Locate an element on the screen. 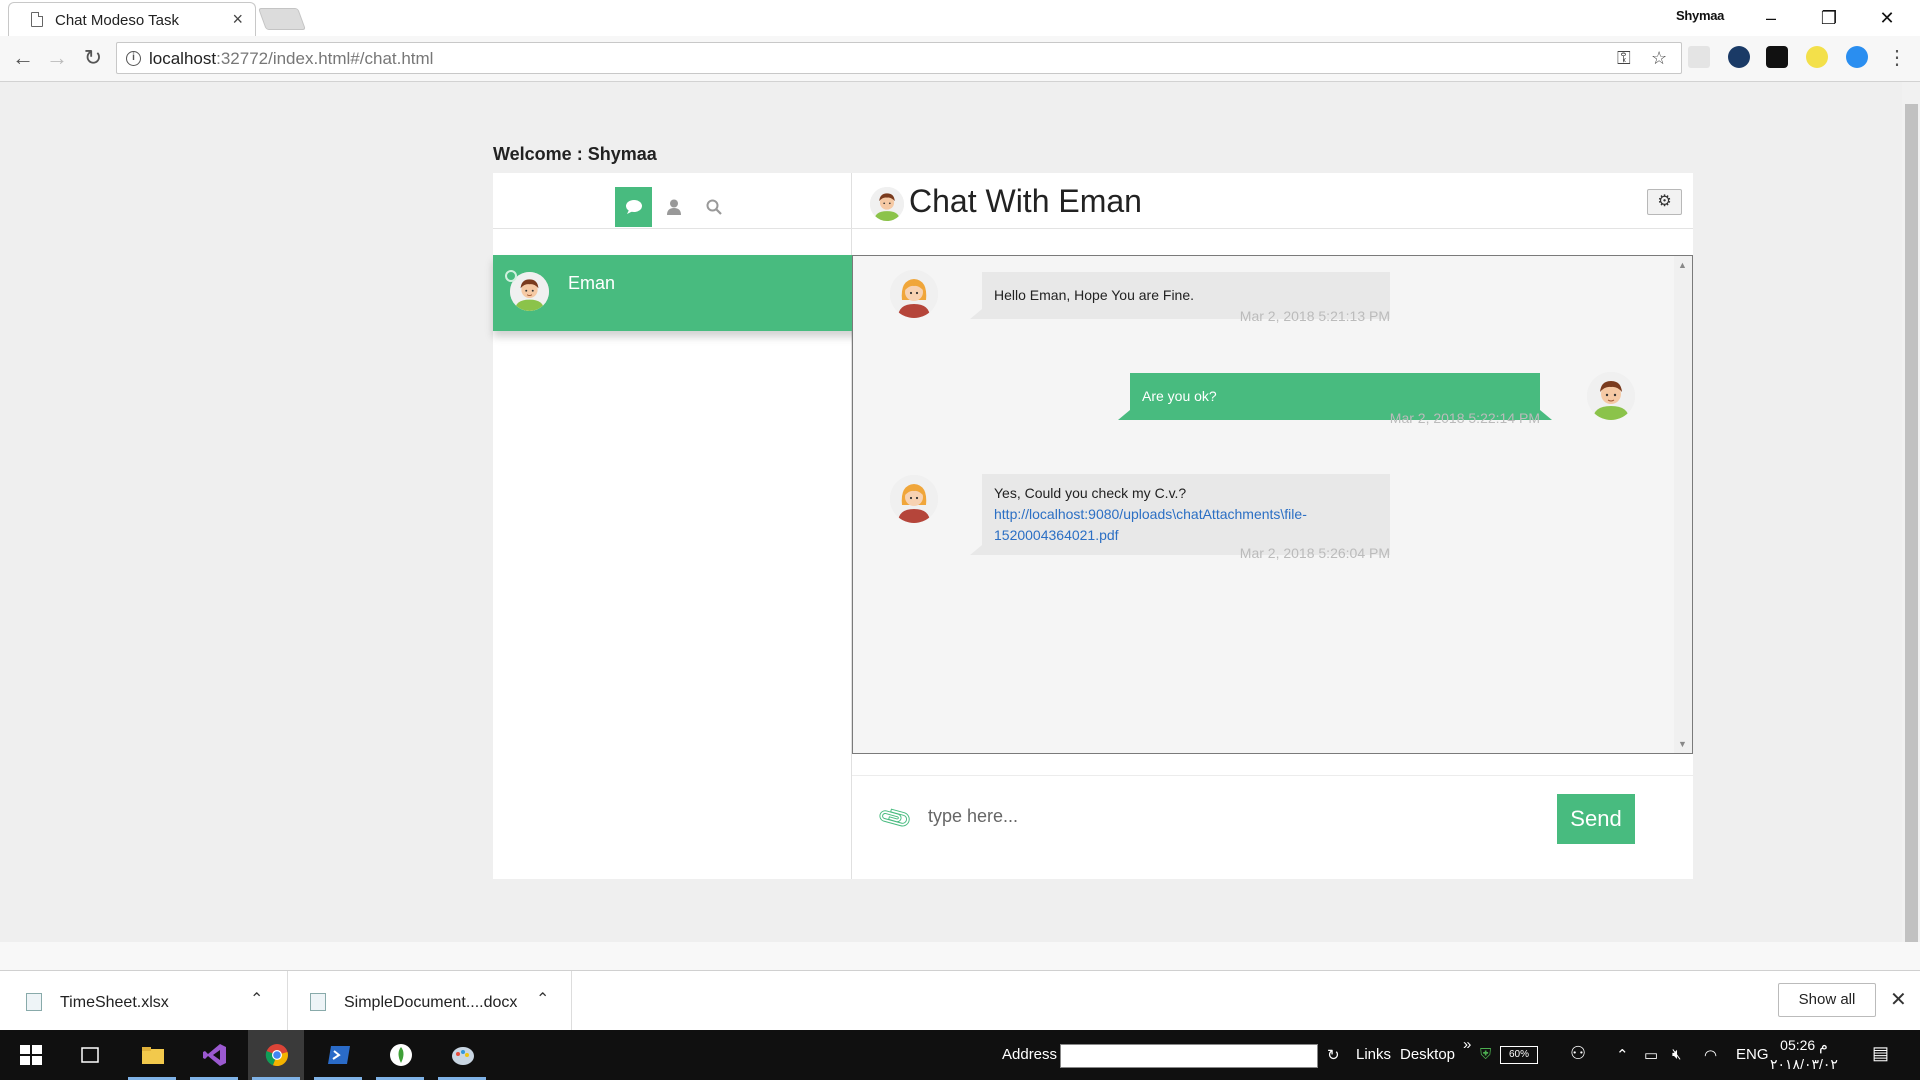  online-status-icon is located at coordinates (511, 276).